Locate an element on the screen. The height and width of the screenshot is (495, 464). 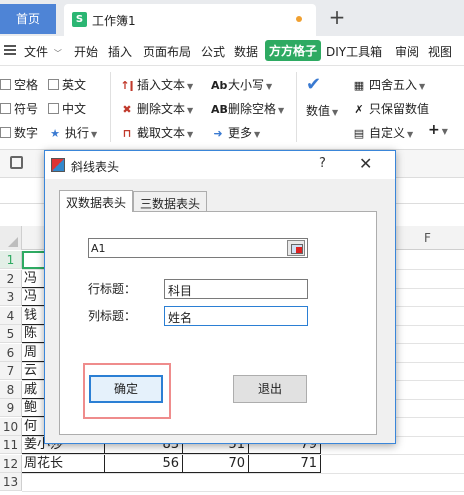
row-header: 5 is located at coordinates (11, 334).